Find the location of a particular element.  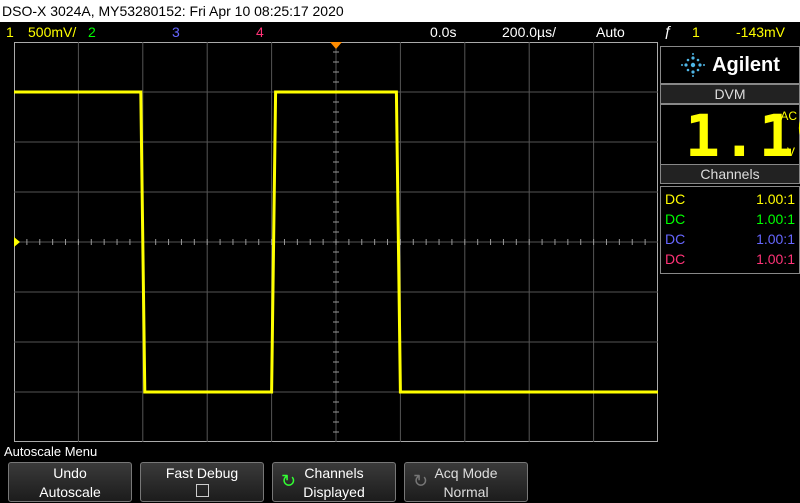

dvm-readout: 1.19 AC V is located at coordinates (730, 136).